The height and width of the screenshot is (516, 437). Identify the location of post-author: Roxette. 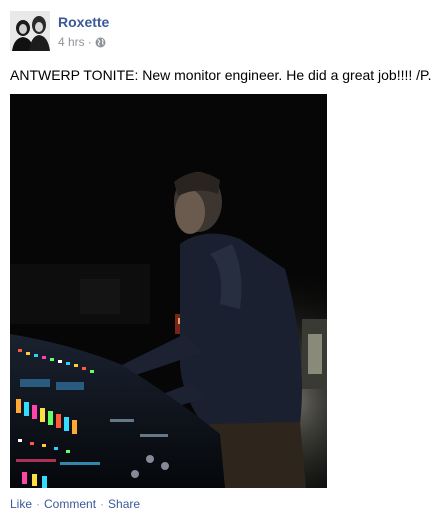
(83, 22).